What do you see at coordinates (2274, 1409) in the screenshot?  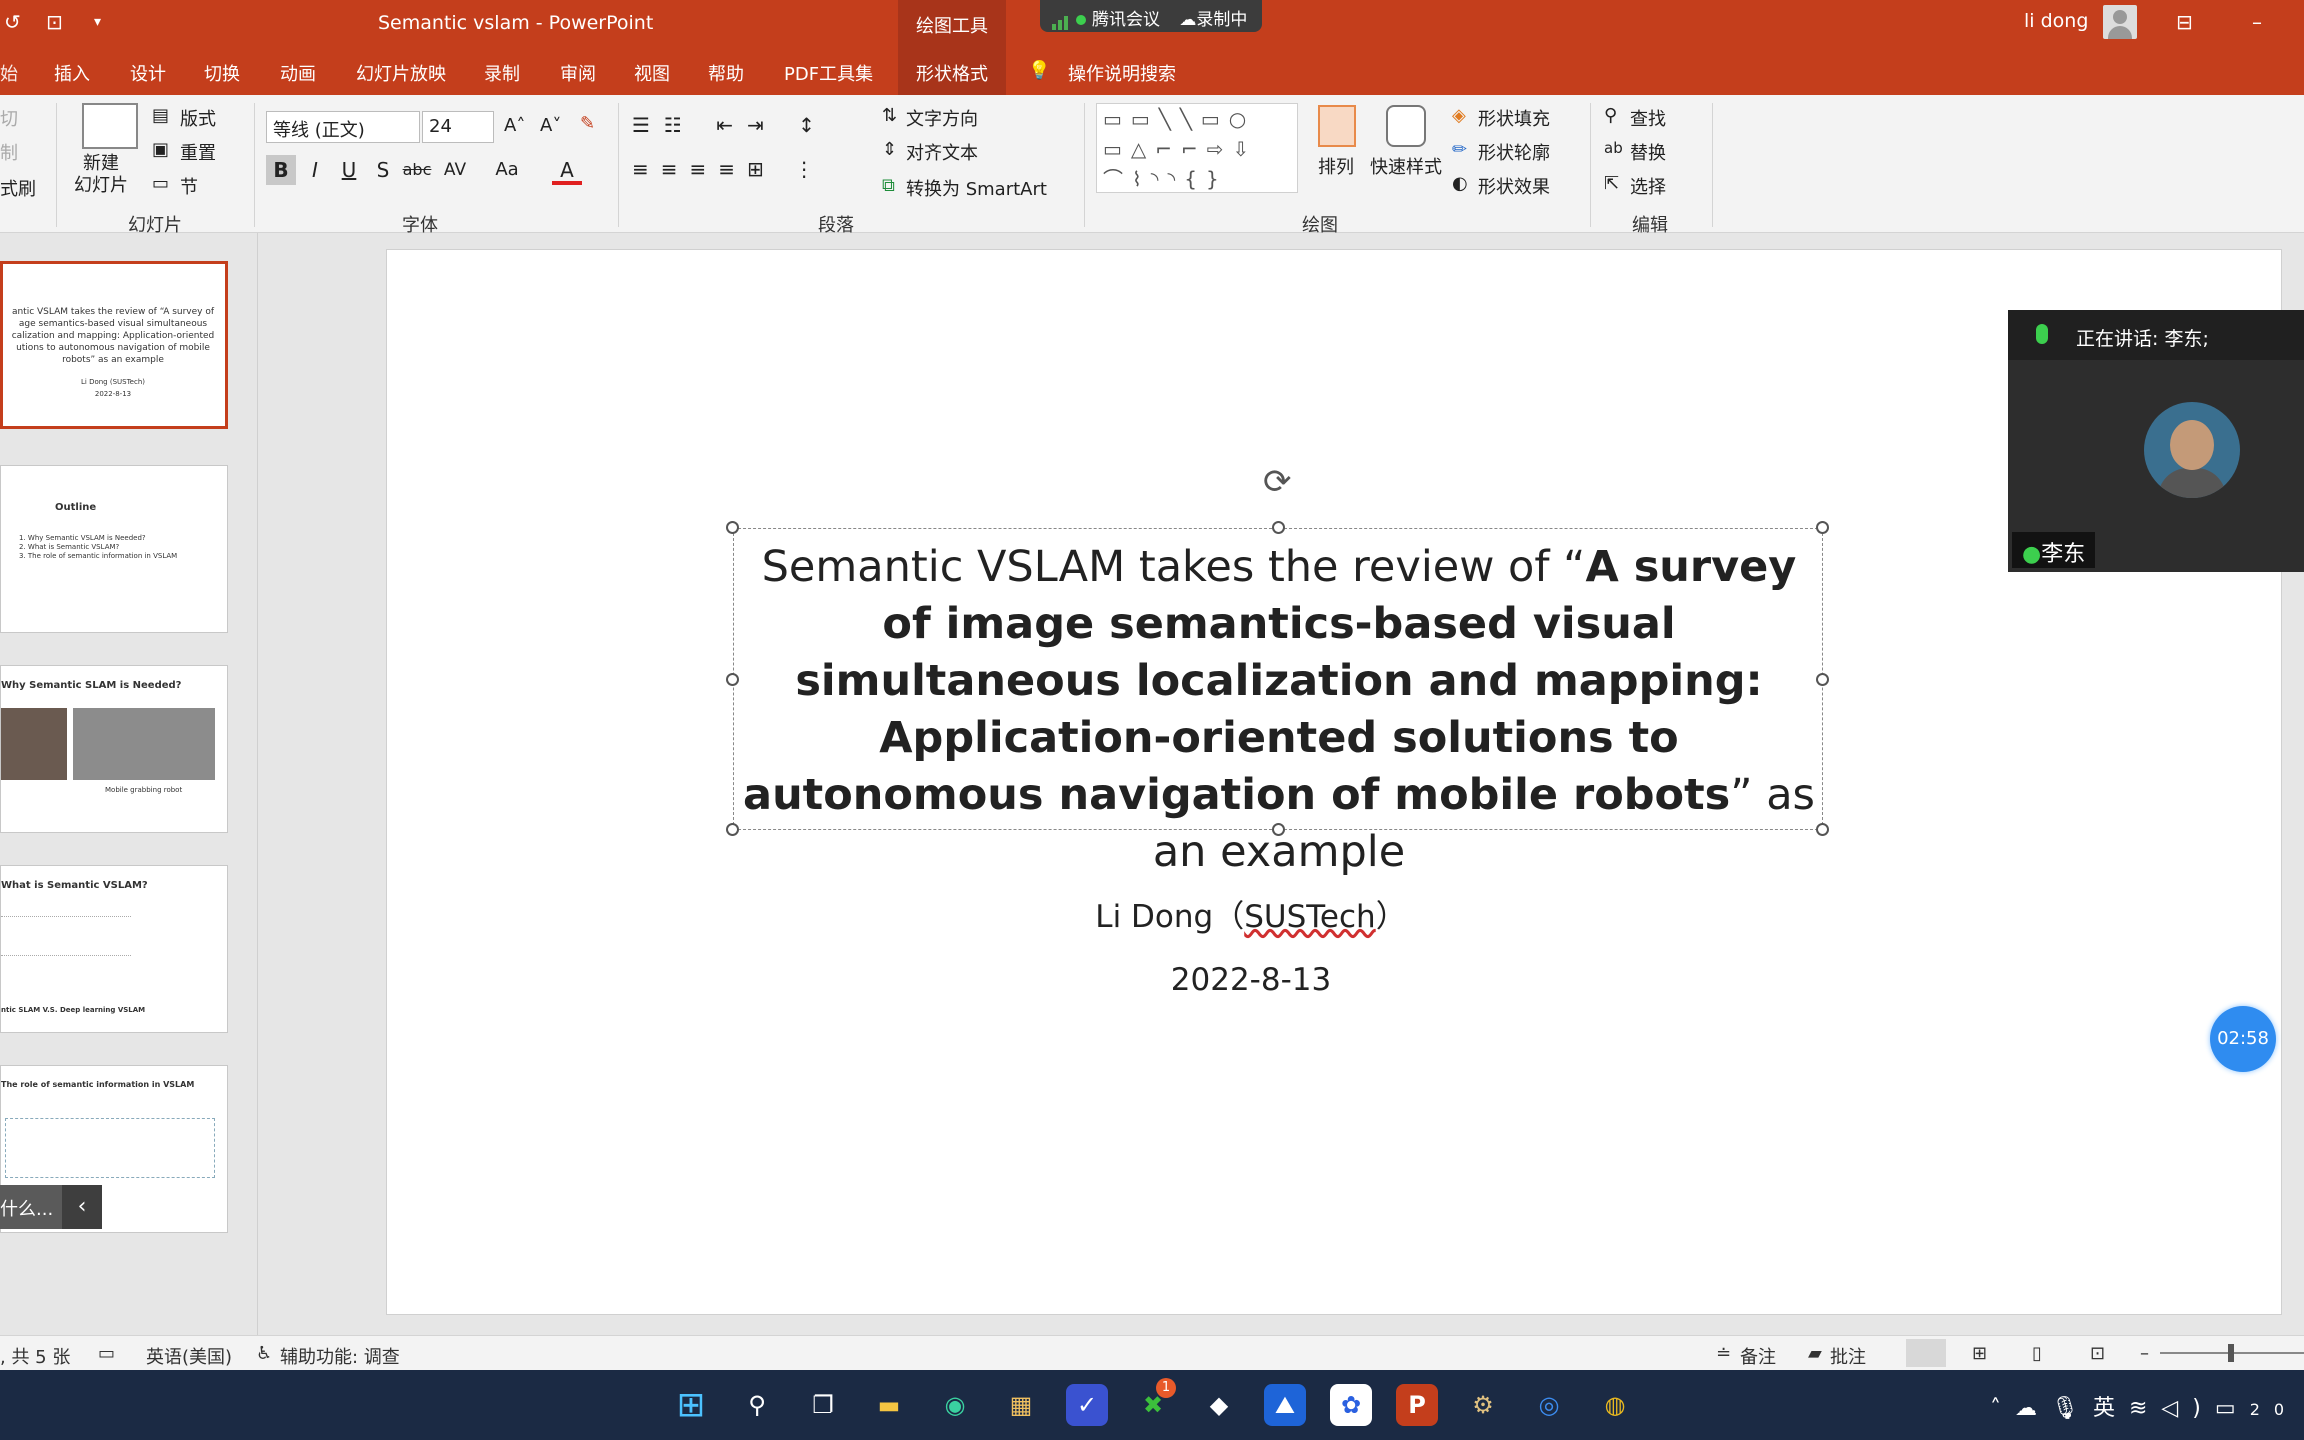 I see `clock: 20` at bounding box center [2274, 1409].